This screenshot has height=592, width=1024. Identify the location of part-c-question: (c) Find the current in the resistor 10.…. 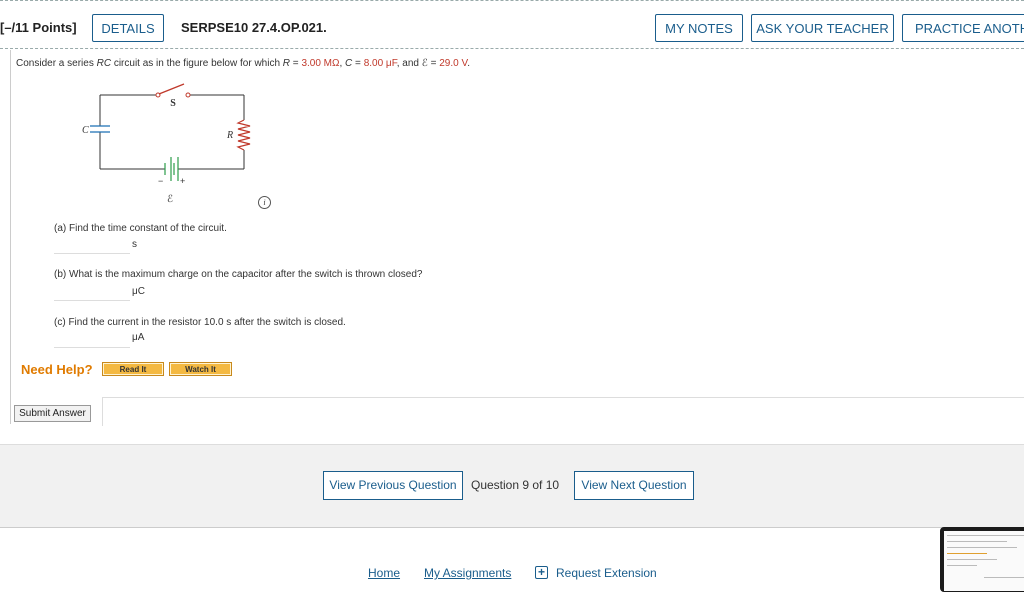
(200, 322).